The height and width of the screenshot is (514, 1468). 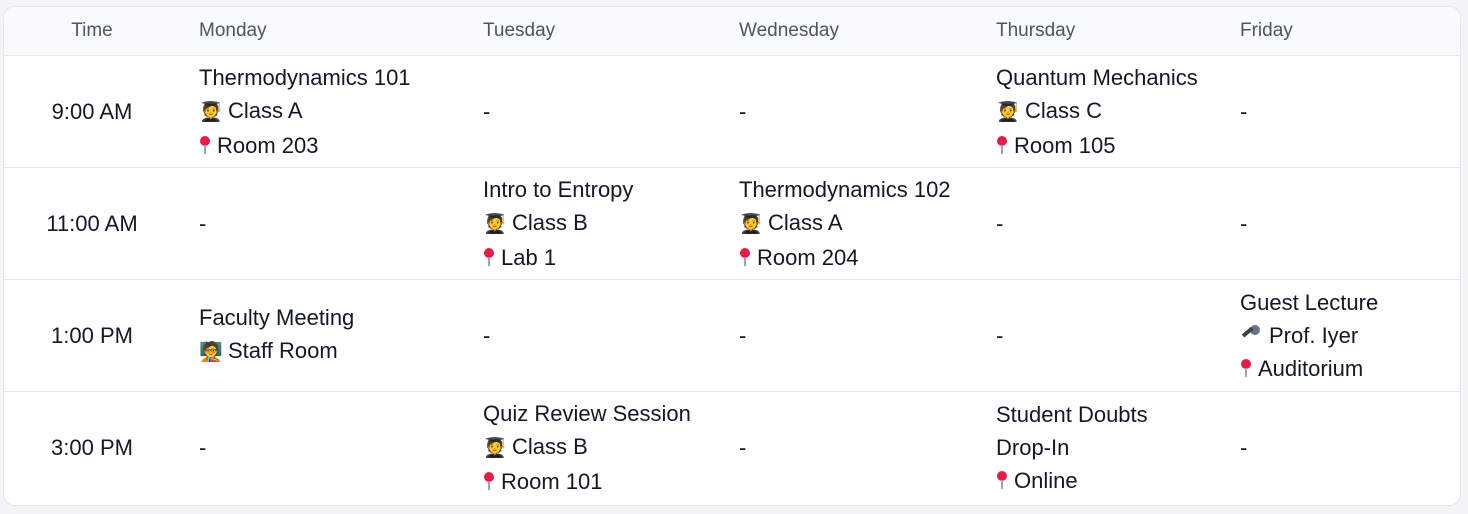 What do you see at coordinates (1046, 481) in the screenshot?
I see `event-location-text: Online` at bounding box center [1046, 481].